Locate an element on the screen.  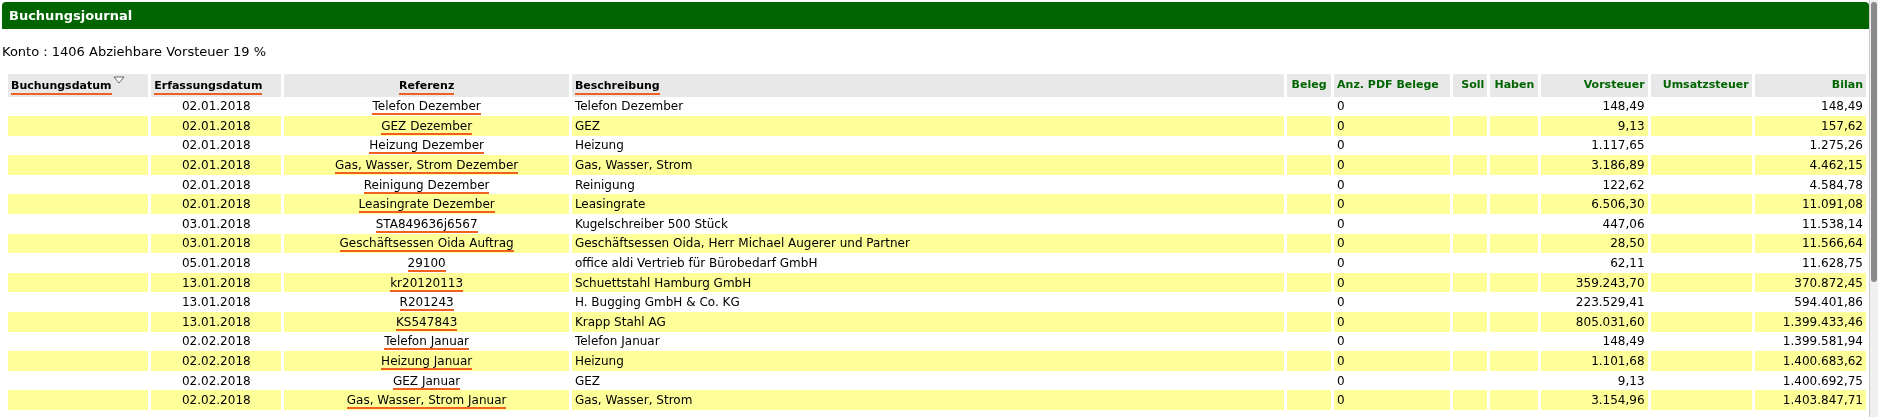
table-cell: 1.275,26 is located at coordinates (1836, 145).